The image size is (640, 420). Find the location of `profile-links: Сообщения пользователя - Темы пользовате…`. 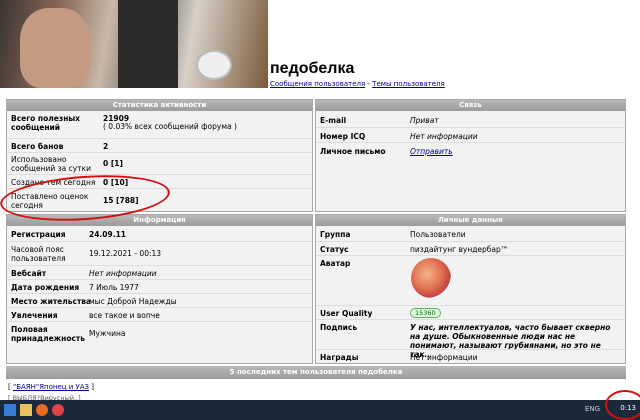

profile-links: Сообщения пользователя - Темы пользовате… is located at coordinates (357, 84).